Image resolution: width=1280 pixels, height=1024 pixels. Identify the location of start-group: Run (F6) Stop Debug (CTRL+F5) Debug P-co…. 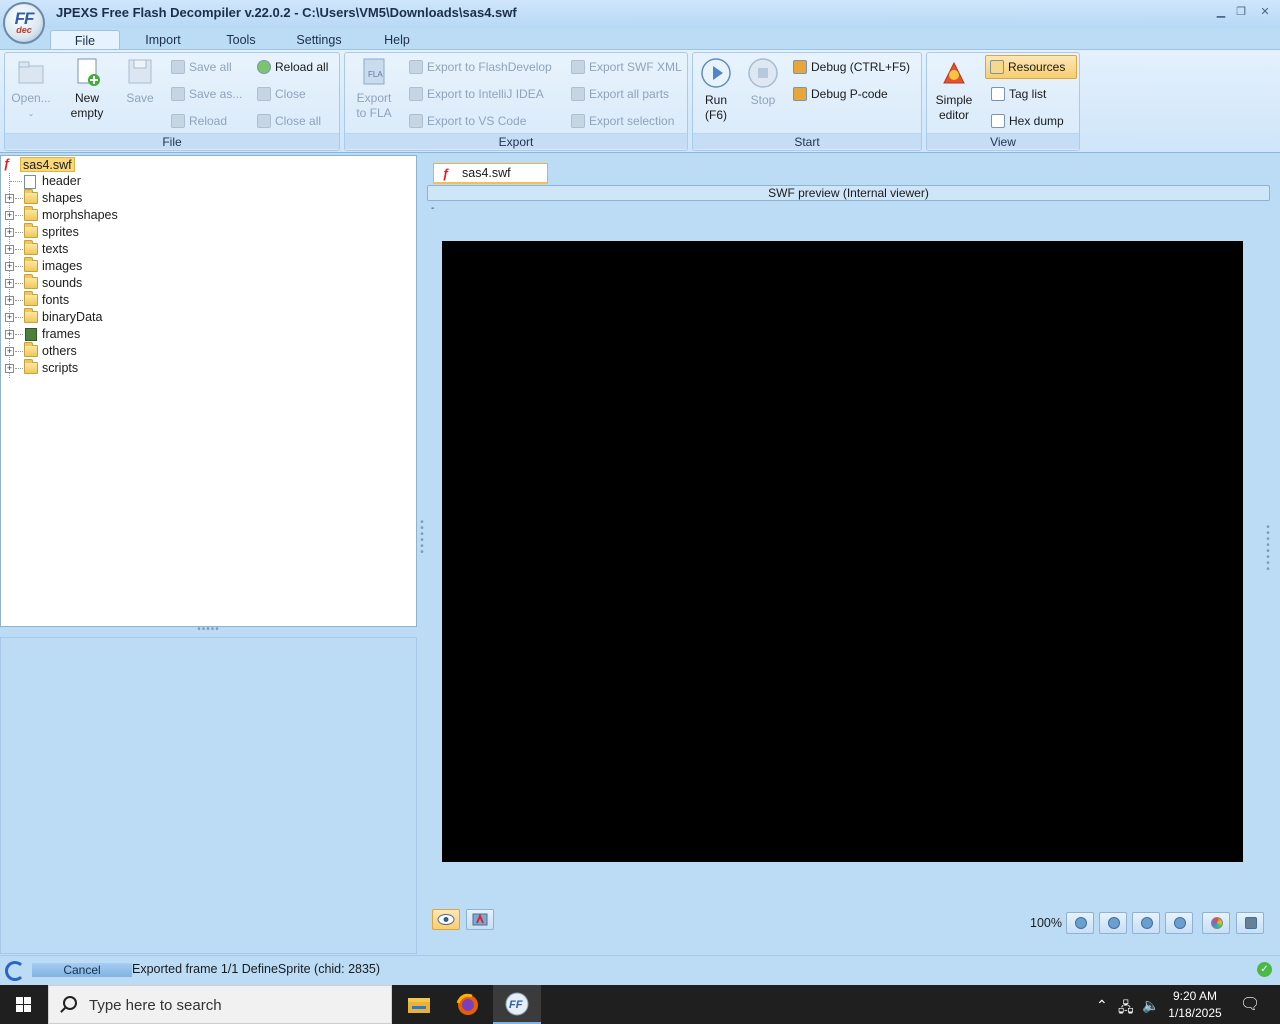
(807, 101).